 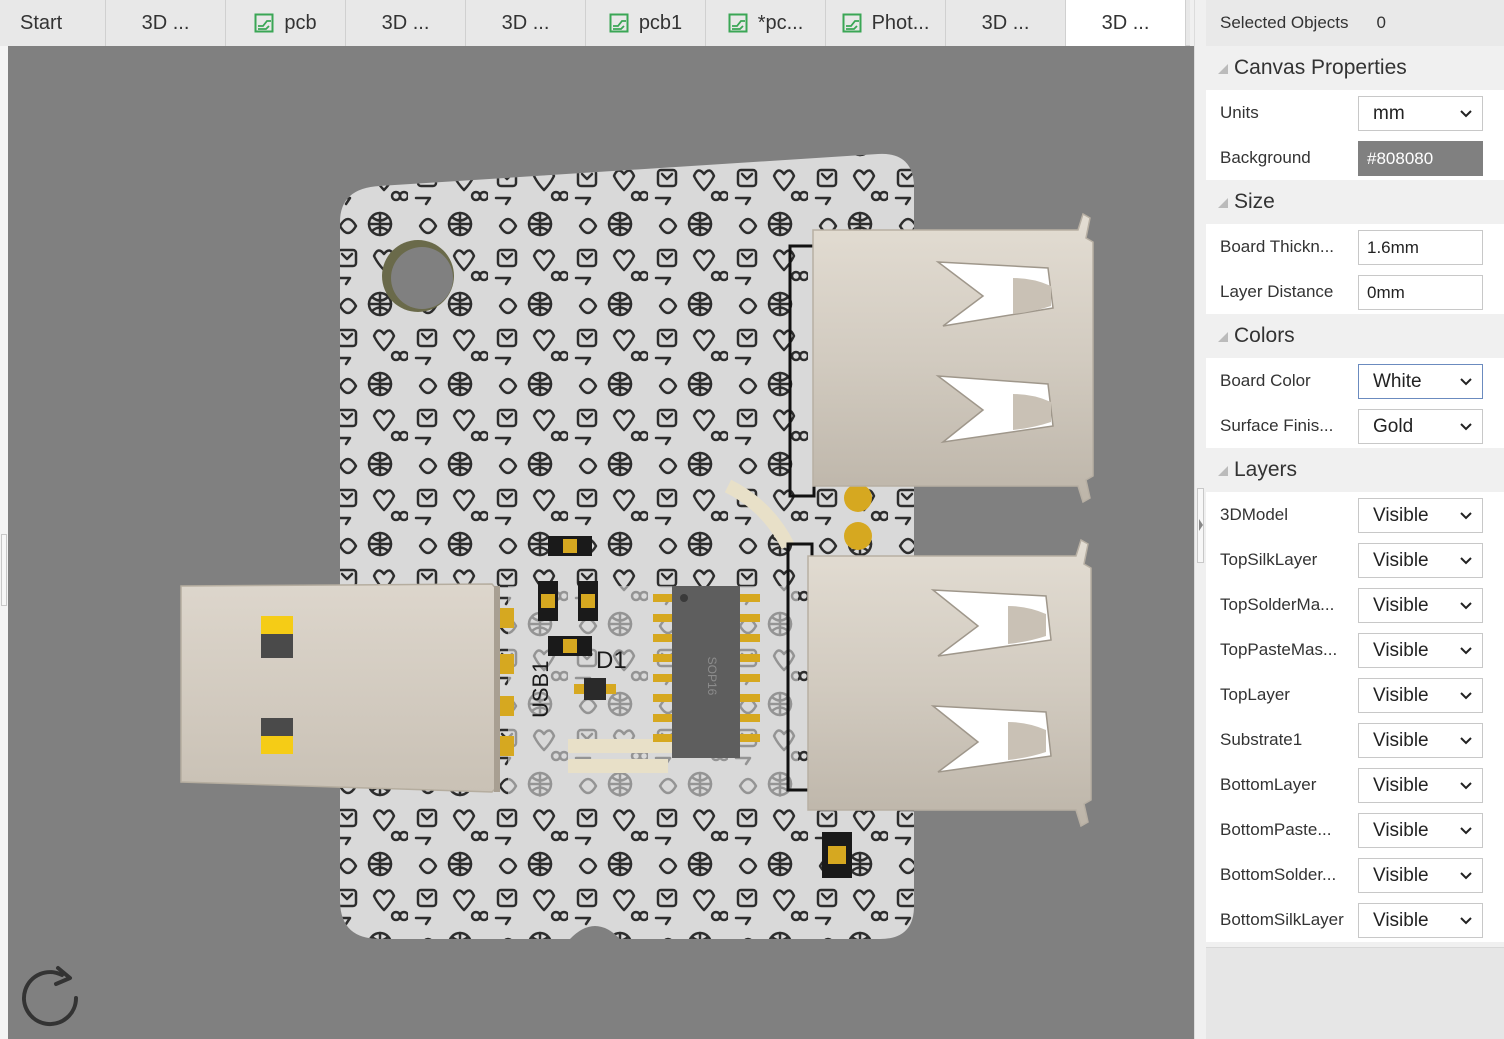 I want to click on layer-label: TopSilkLayer, so click(x=1269, y=559).